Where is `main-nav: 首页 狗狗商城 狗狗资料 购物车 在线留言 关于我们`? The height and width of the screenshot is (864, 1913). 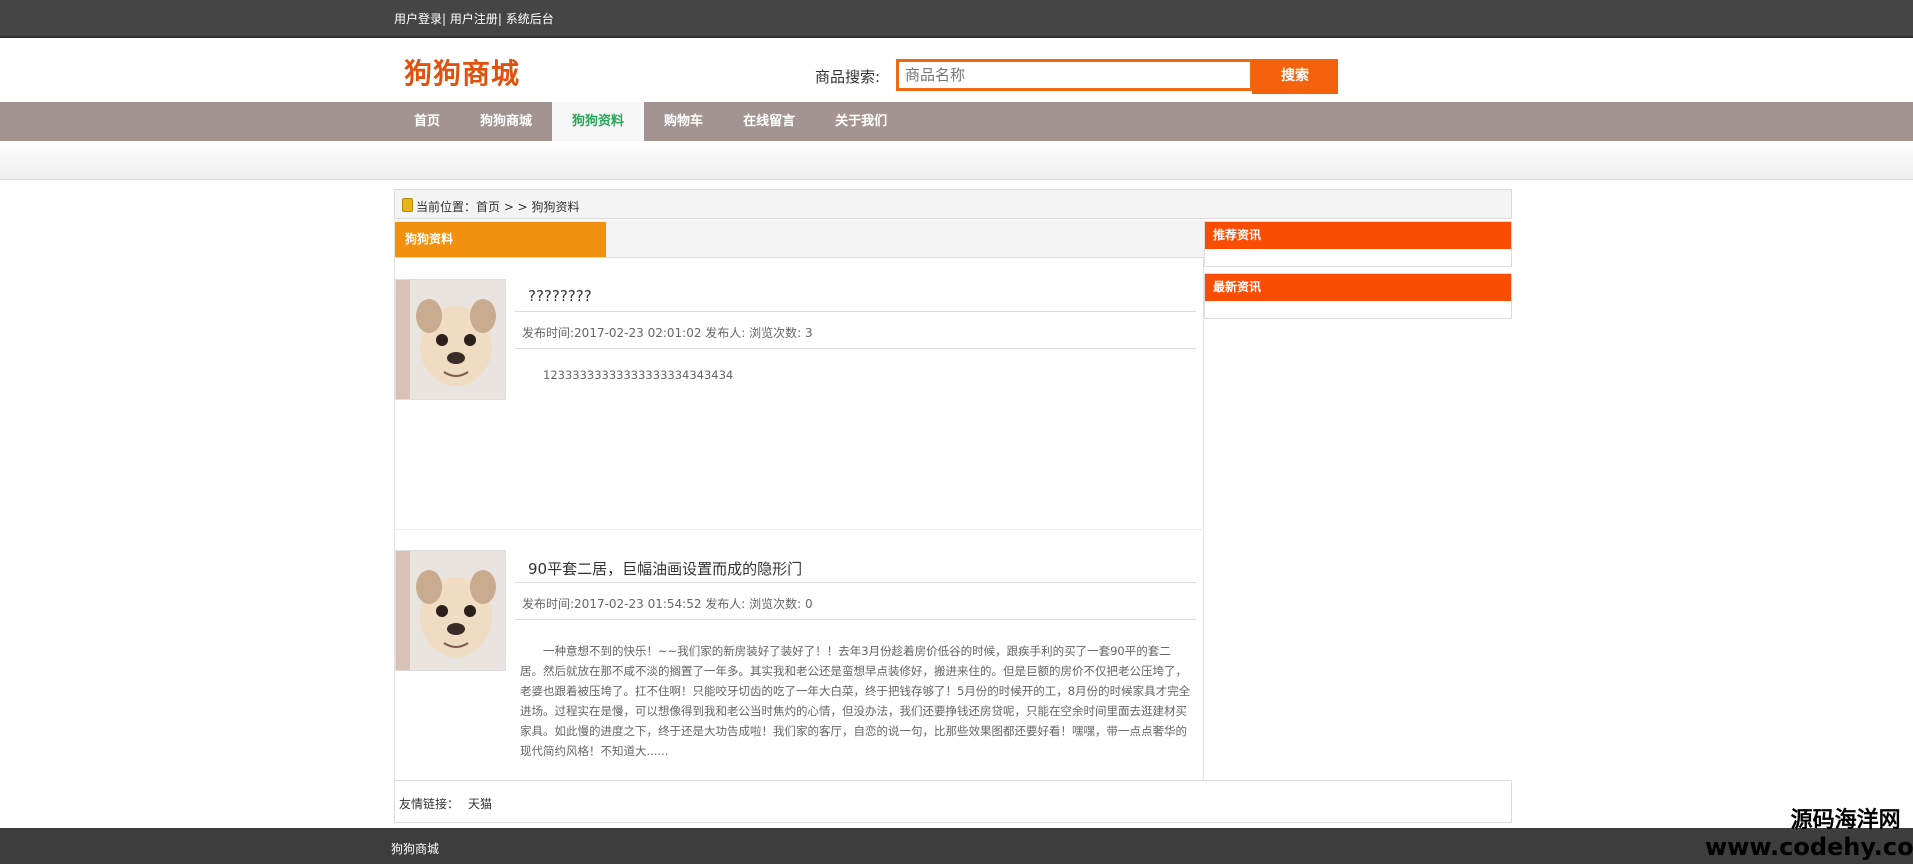 main-nav: 首页 狗狗商城 狗狗资料 购物车 在线留言 关于我们 is located at coordinates (956, 121).